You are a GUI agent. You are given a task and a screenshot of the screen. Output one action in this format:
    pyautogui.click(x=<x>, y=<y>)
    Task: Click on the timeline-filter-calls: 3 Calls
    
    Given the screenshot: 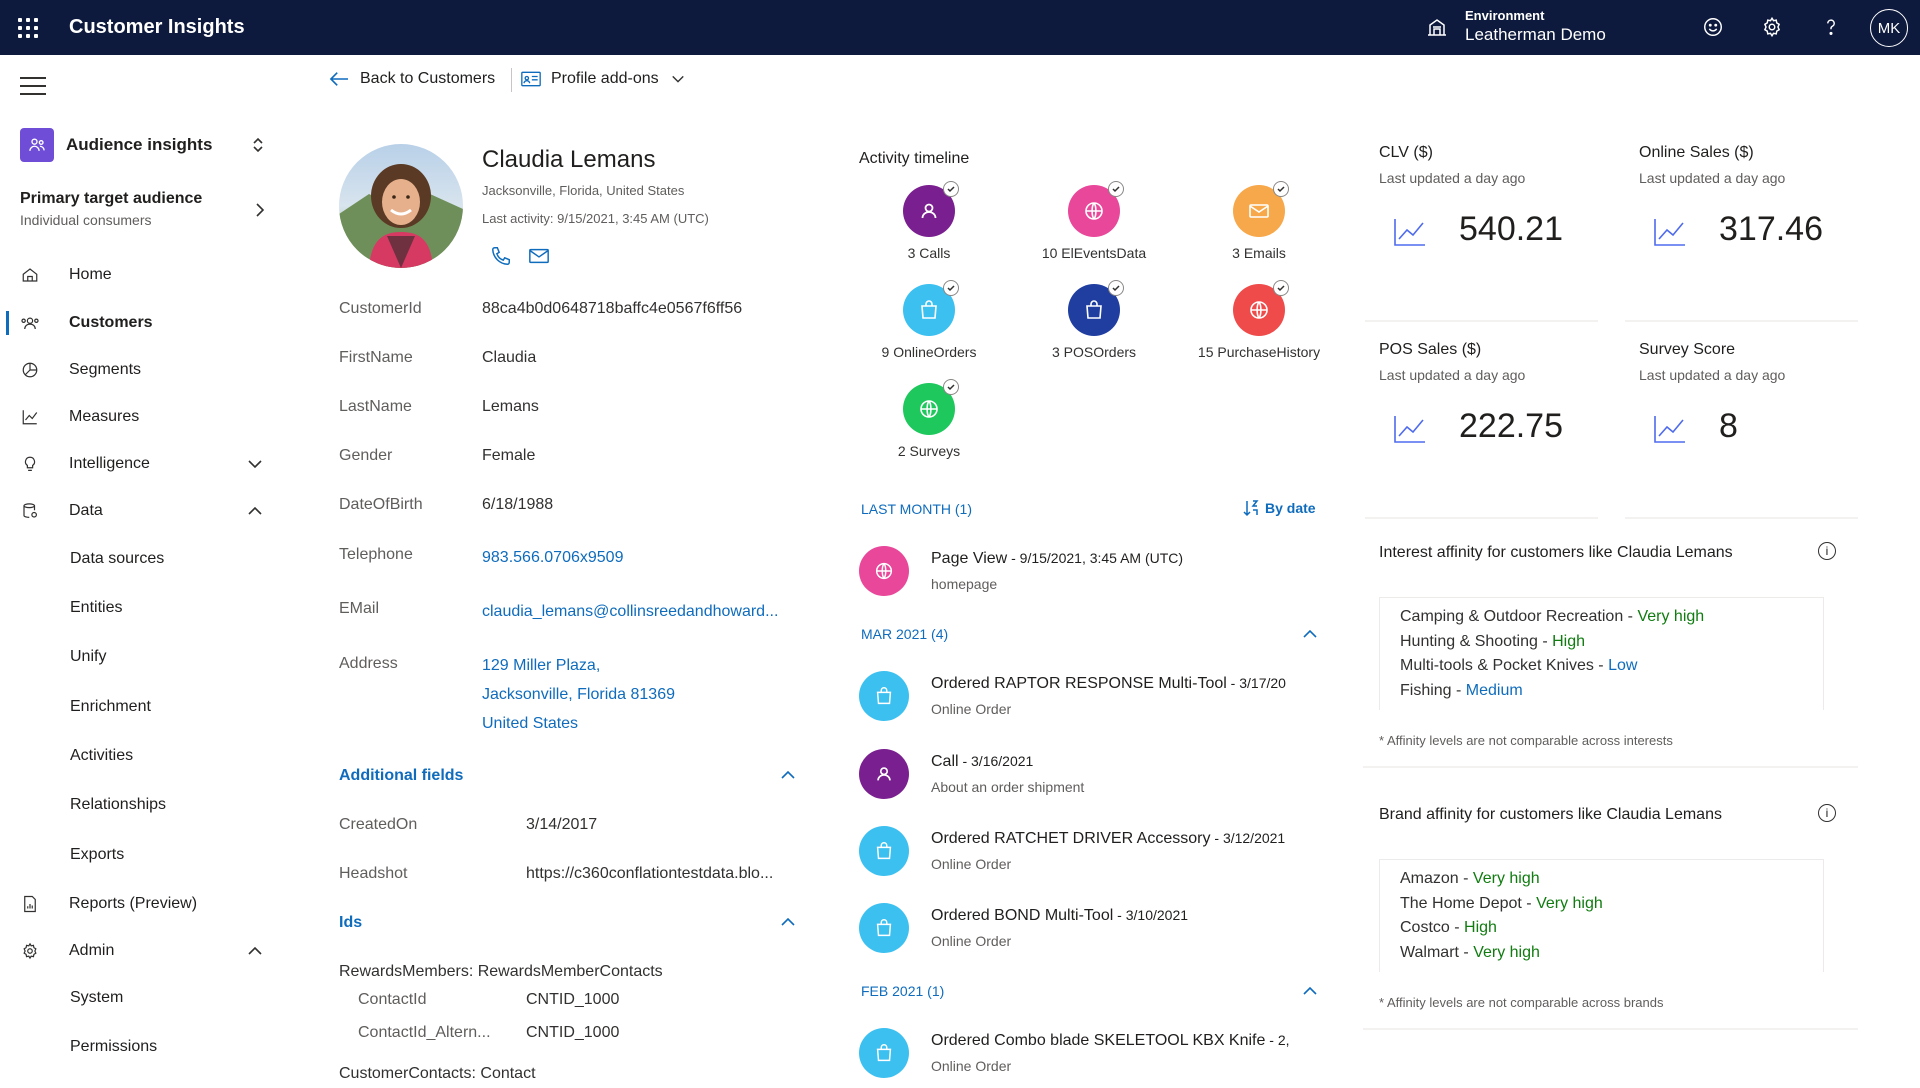 What is the action you would take?
    pyautogui.click(x=929, y=221)
    